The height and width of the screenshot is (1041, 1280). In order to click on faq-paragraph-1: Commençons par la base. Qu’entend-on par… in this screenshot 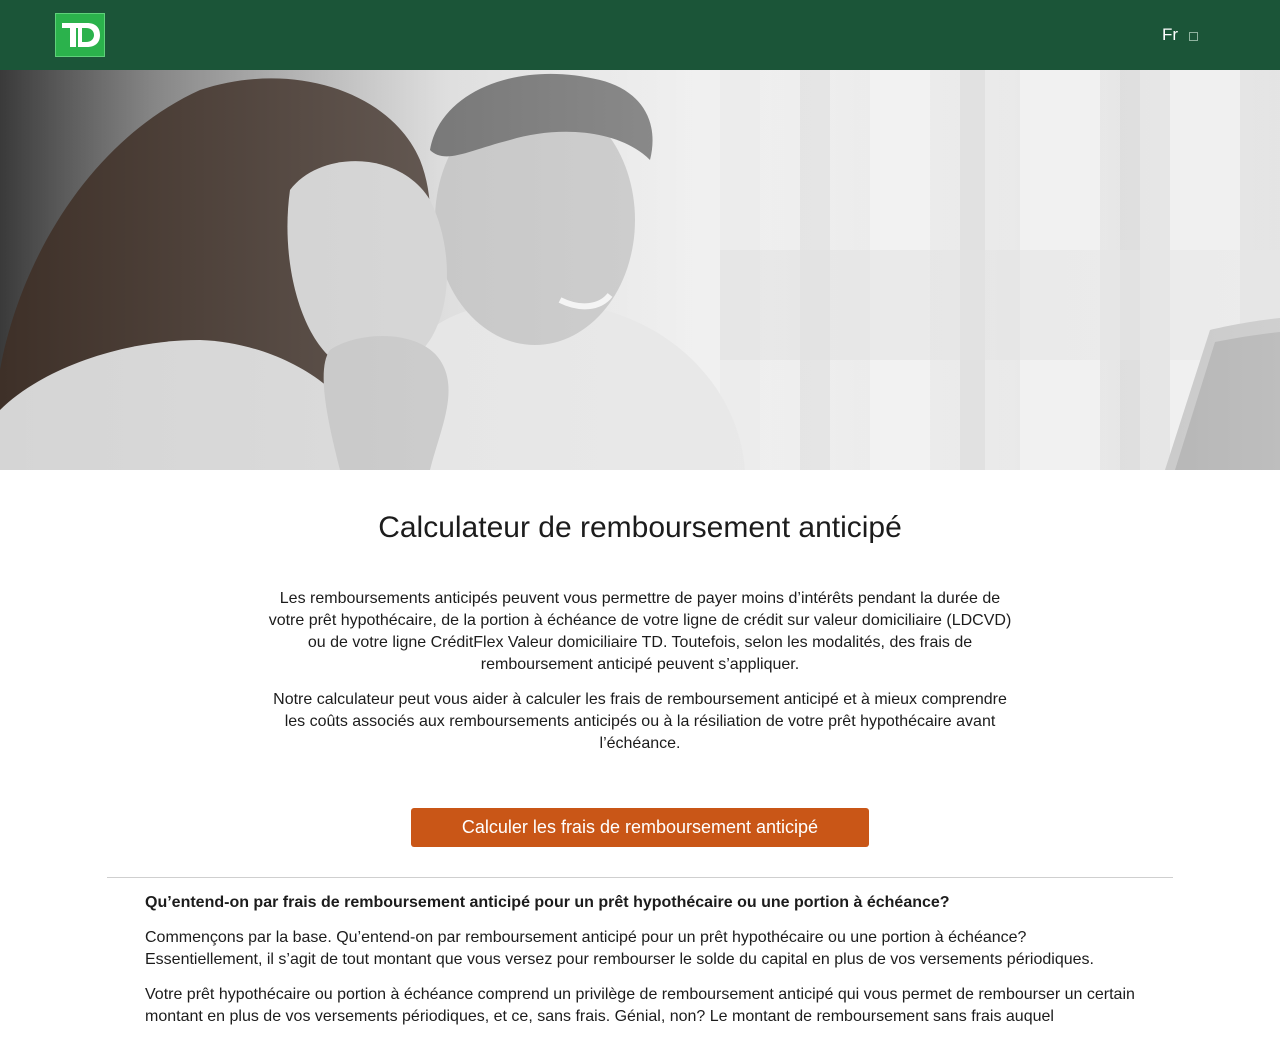, I will do `click(619, 948)`.